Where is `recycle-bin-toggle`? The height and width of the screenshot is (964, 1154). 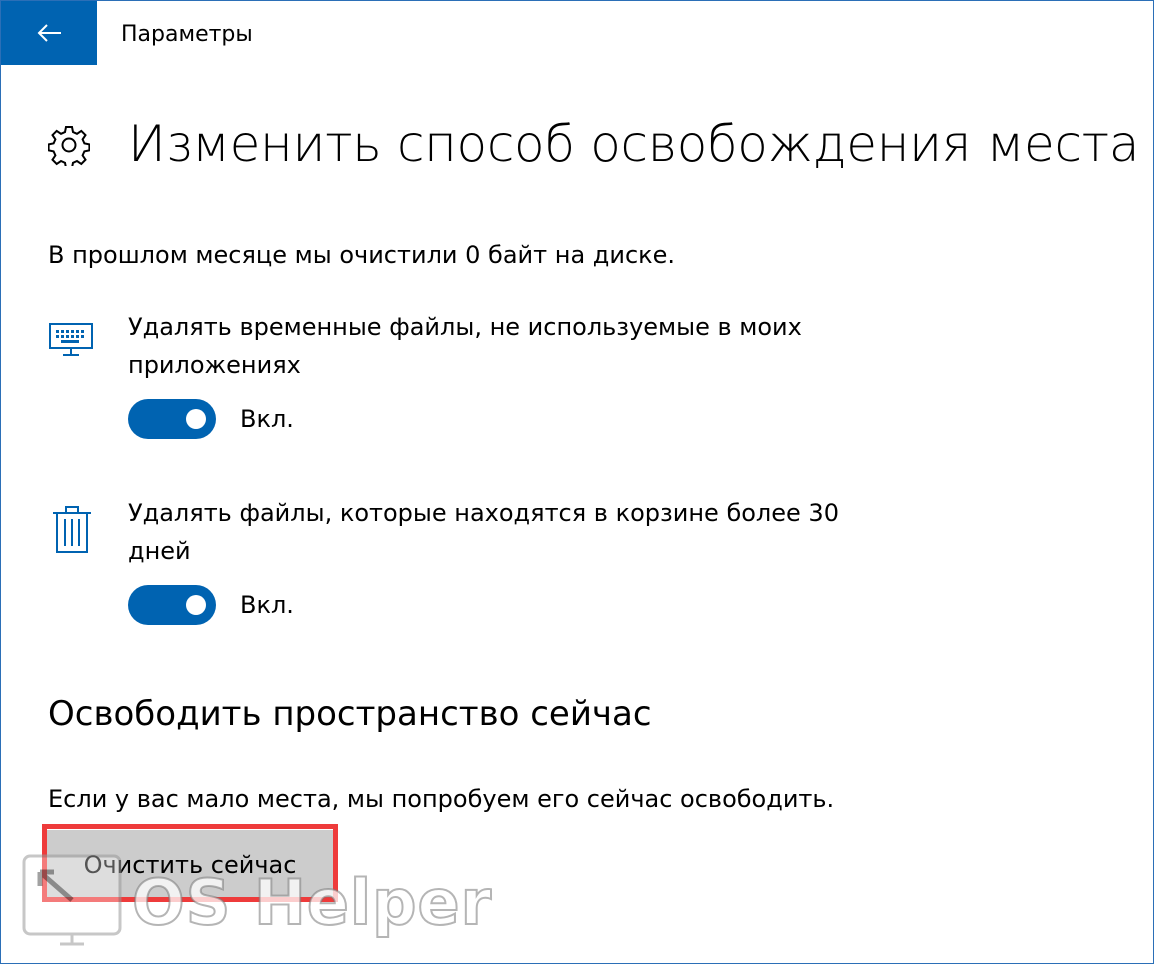
recycle-bin-toggle is located at coordinates (172, 605).